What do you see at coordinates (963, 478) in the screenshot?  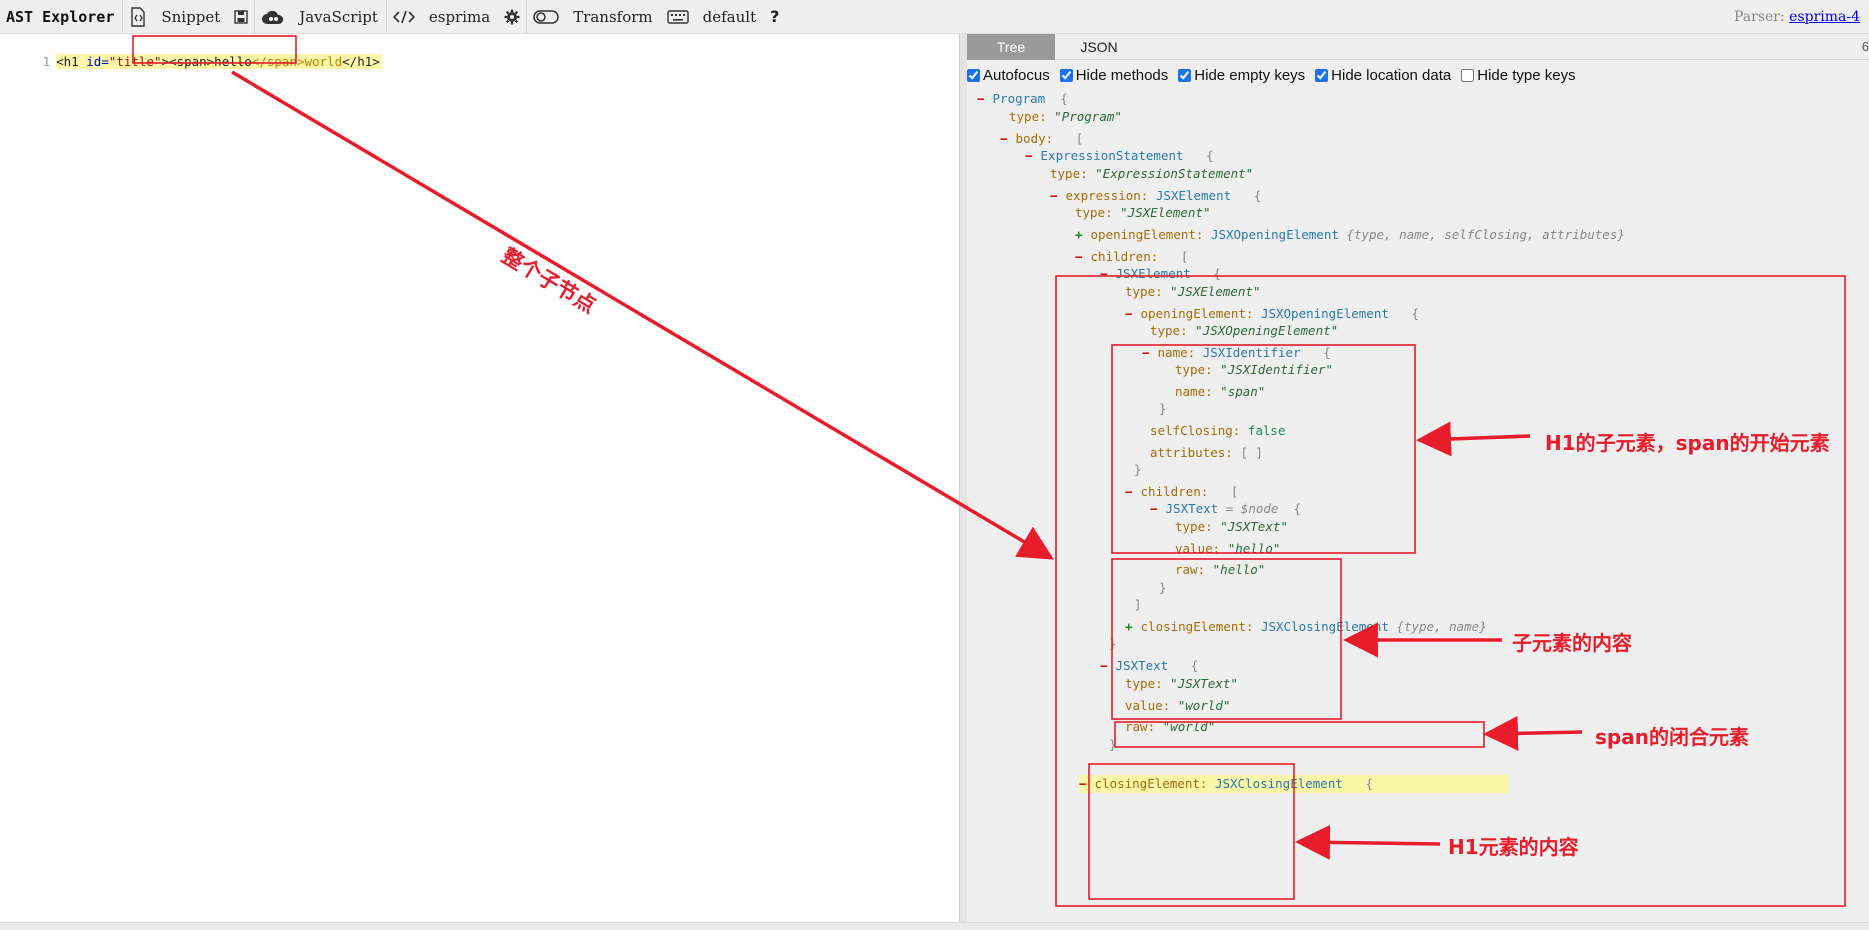 I see `pane-divider` at bounding box center [963, 478].